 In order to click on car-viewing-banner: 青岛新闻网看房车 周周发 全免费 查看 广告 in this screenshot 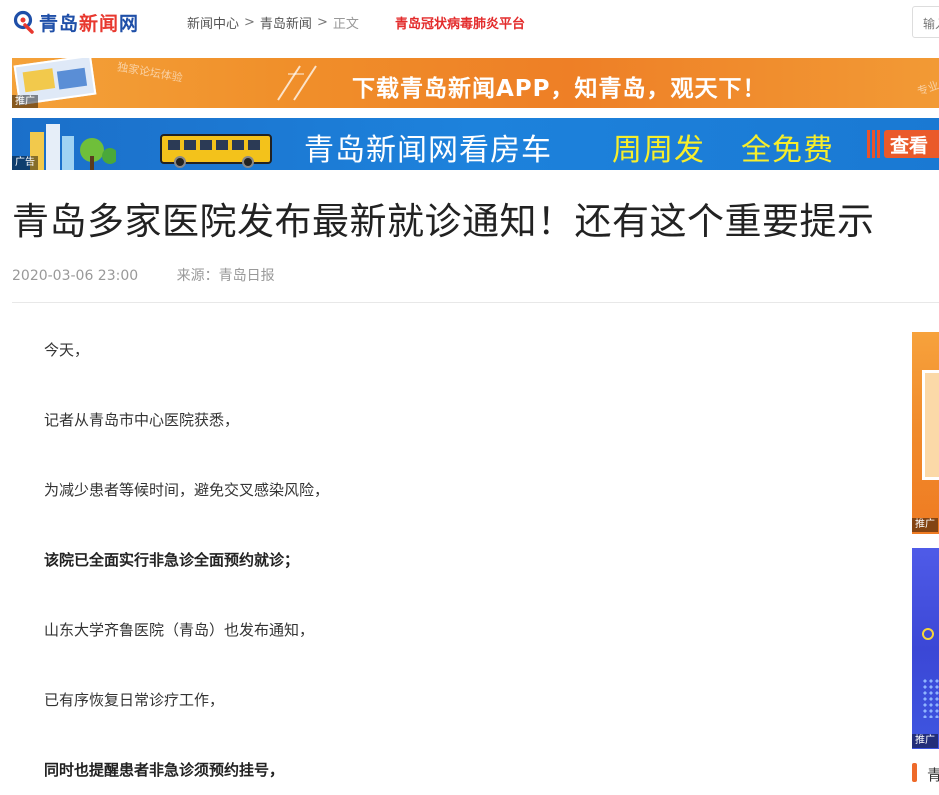, I will do `click(475, 144)`.